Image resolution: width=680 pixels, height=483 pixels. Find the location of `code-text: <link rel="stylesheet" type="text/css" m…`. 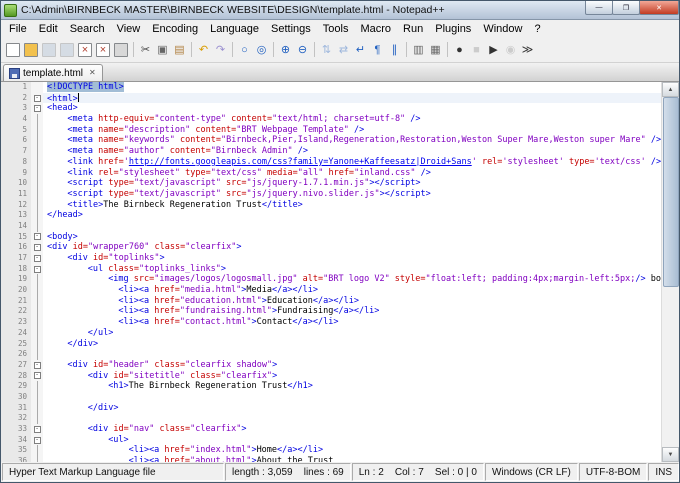

code-text: <link rel="stylesheet" type="text/css" m… is located at coordinates (352, 173).